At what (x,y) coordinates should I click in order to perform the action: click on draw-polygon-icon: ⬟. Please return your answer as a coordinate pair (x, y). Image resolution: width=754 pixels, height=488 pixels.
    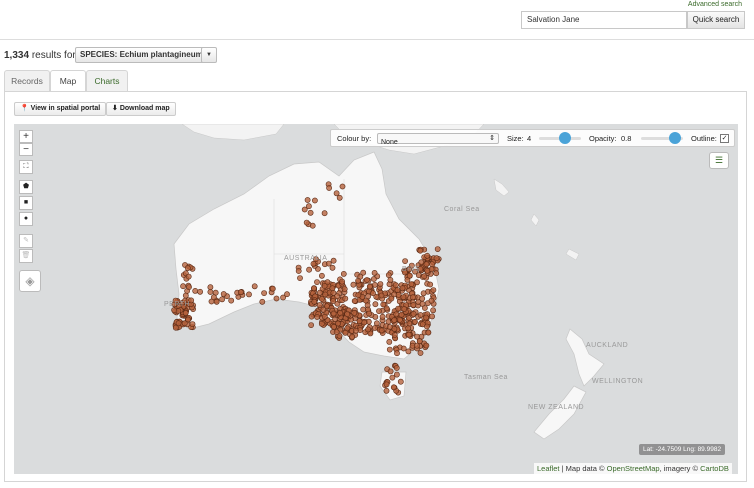
    Looking at the image, I should click on (26, 187).